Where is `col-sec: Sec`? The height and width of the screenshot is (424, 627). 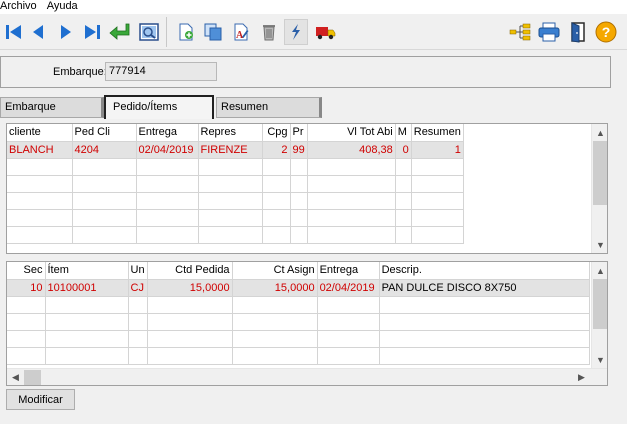 col-sec: Sec is located at coordinates (26, 271).